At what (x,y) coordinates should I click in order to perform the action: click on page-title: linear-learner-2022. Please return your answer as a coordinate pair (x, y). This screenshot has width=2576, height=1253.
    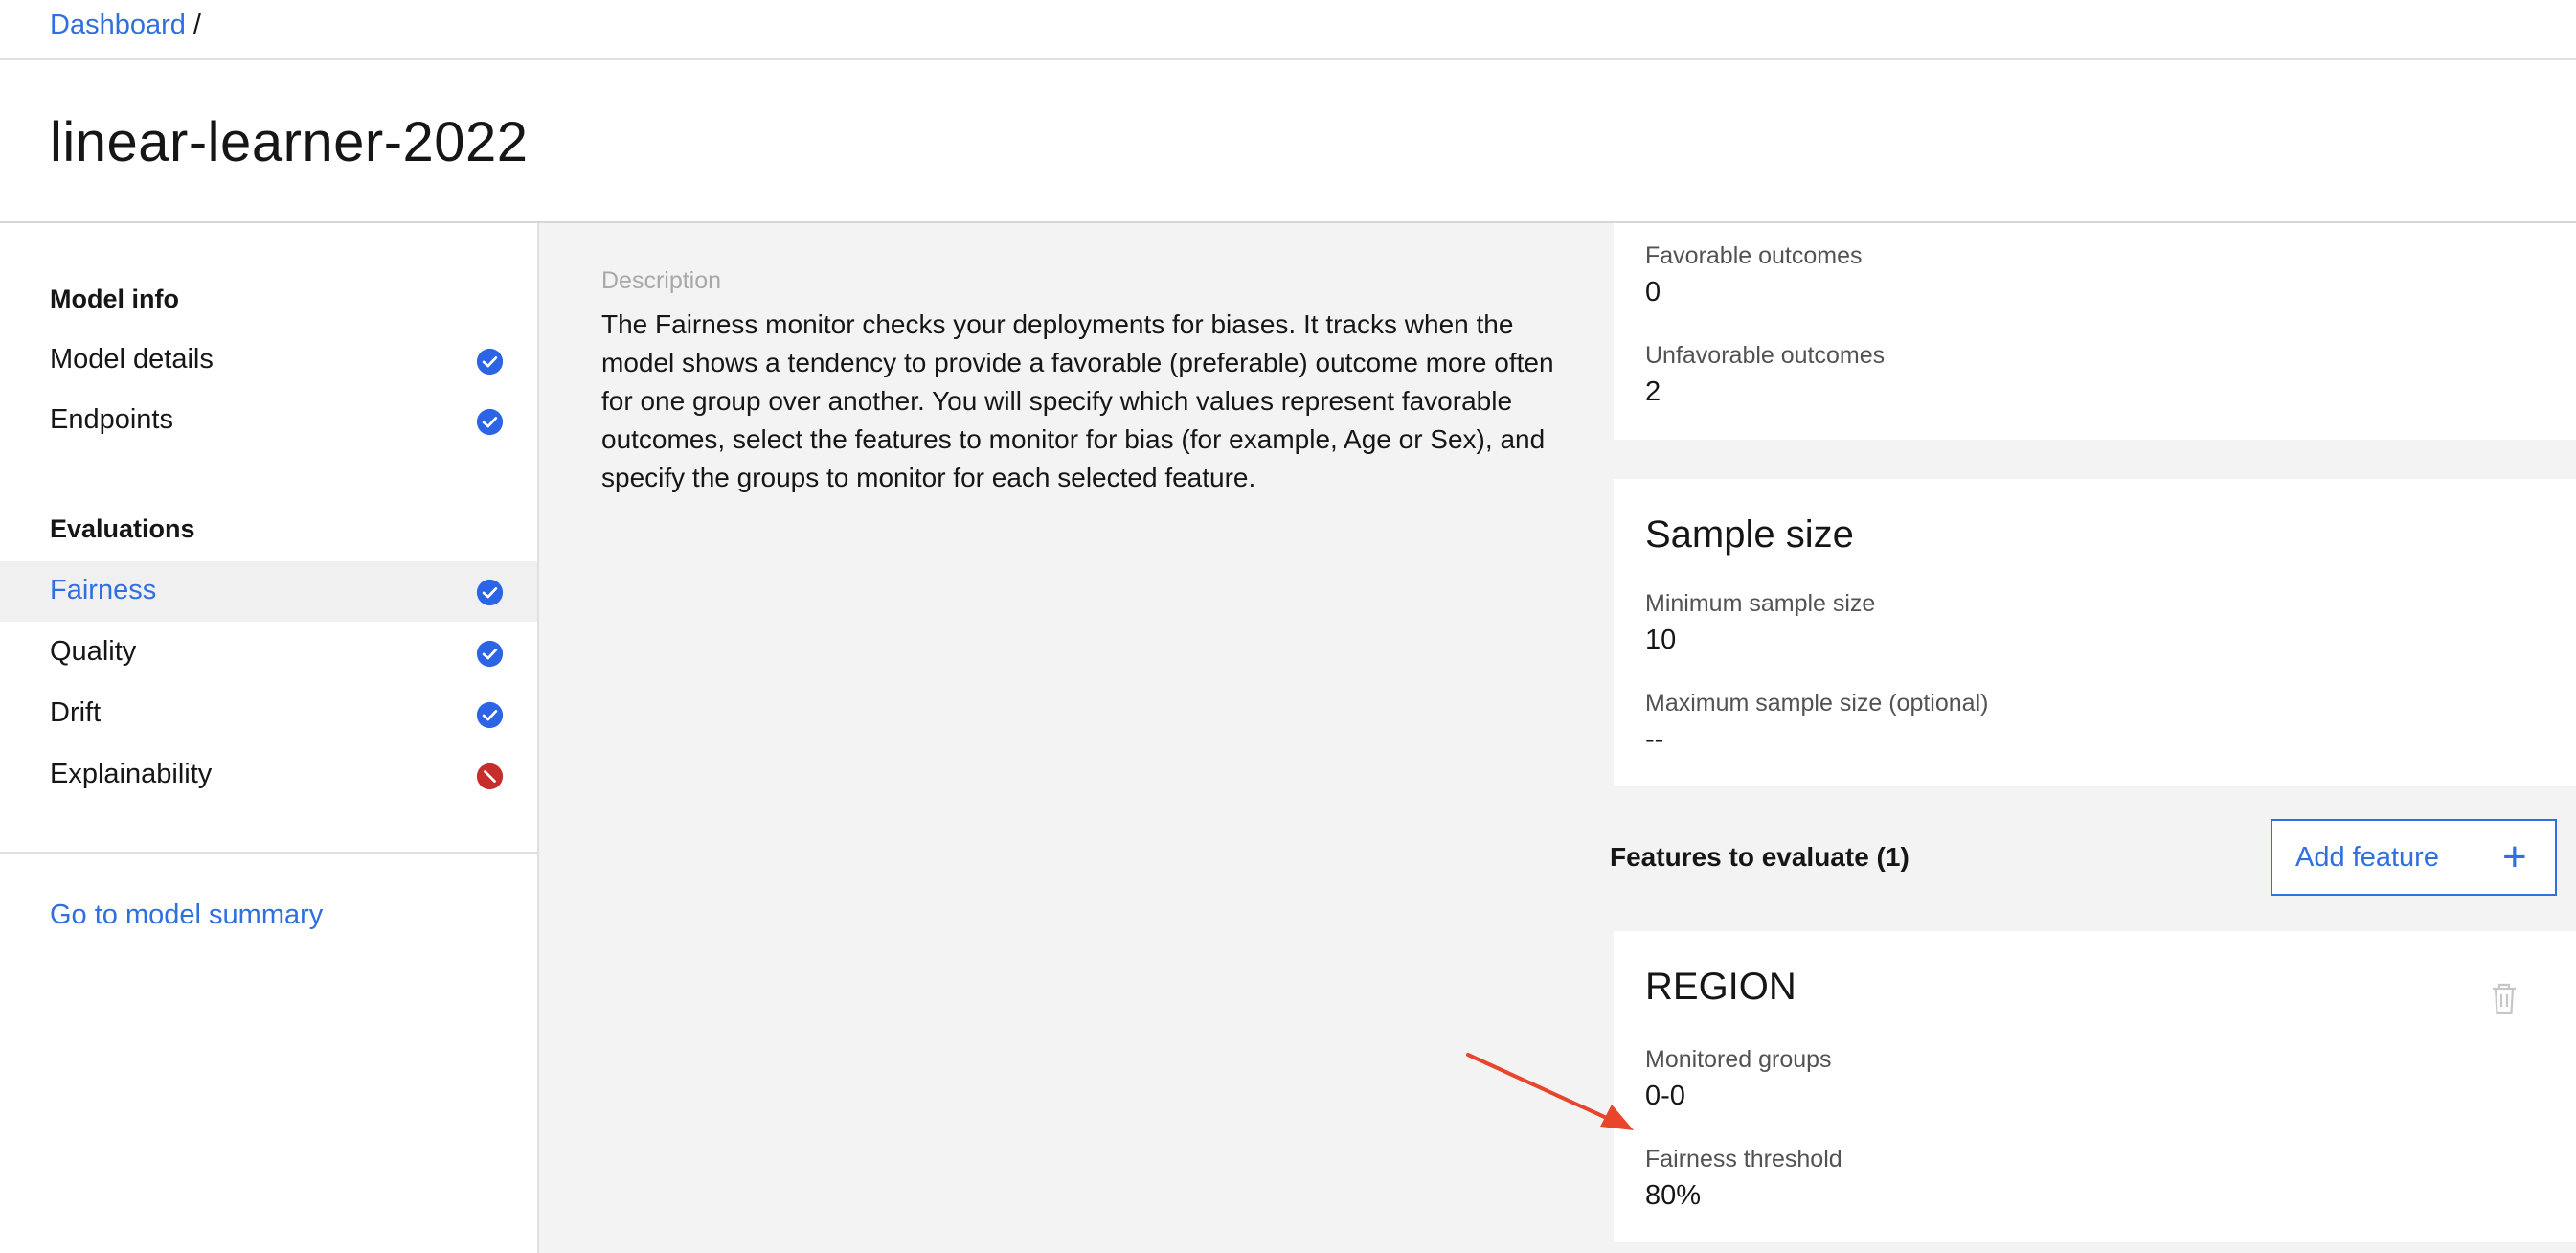
    Looking at the image, I should click on (289, 142).